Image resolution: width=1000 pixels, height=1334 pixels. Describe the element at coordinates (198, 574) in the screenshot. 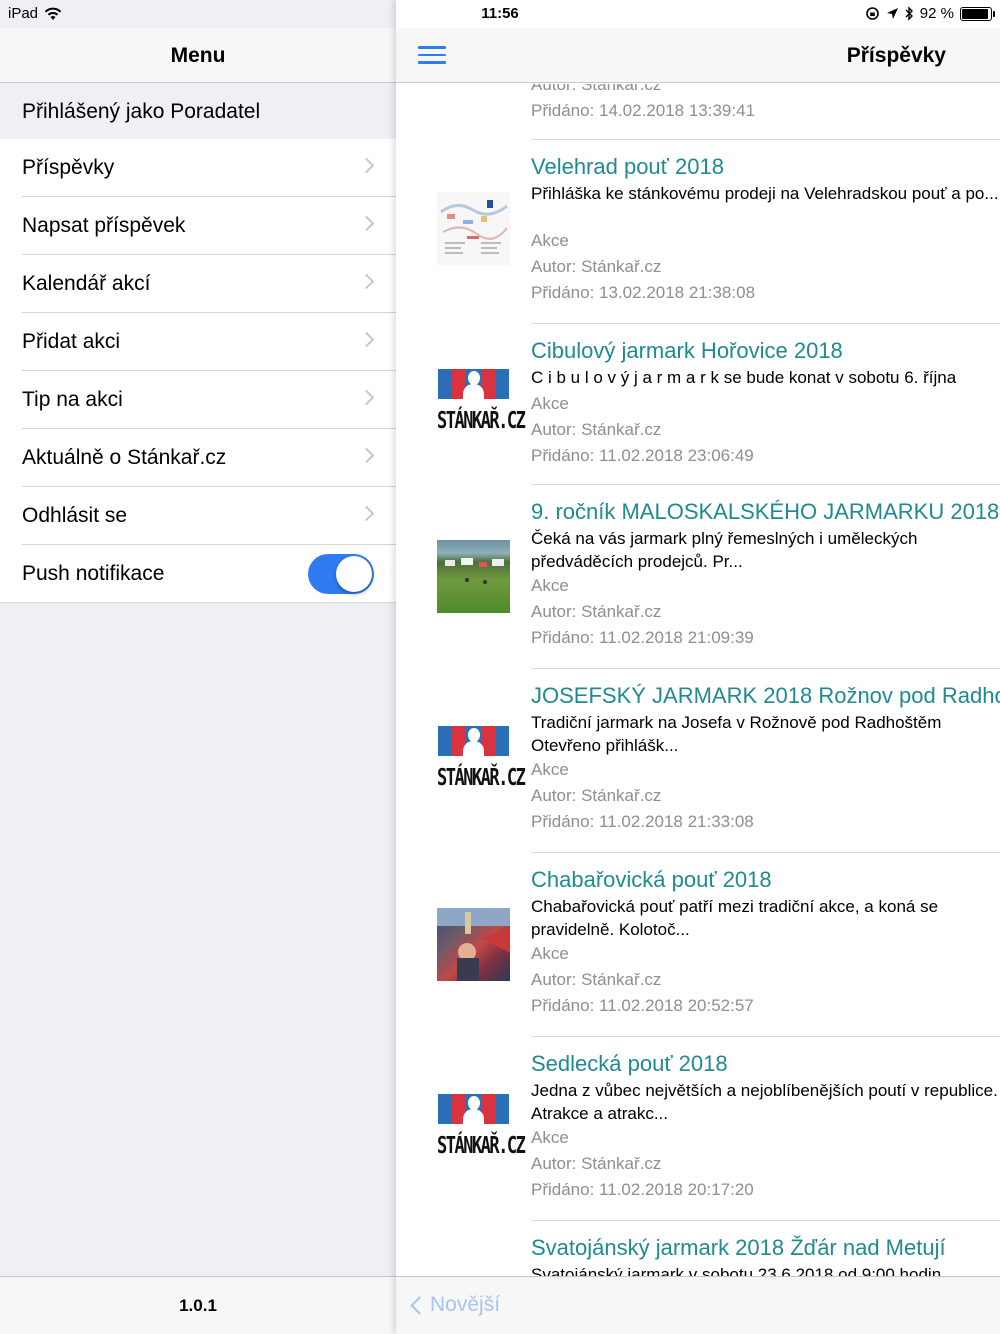

I see `menu-item-push: Push notifikace` at that location.